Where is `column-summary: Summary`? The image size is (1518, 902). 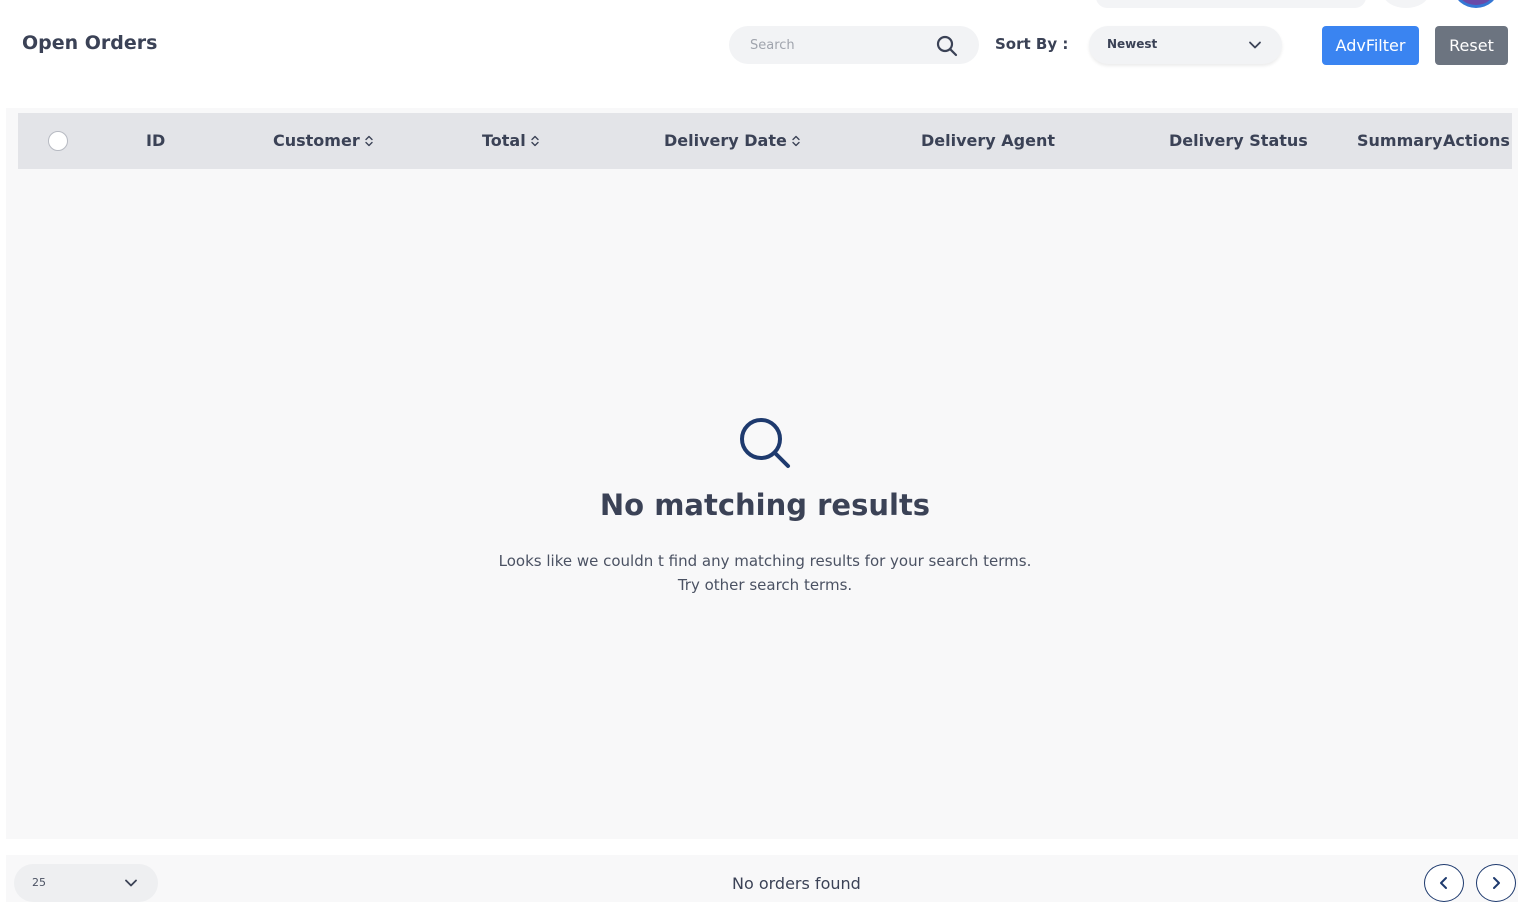
column-summary: Summary is located at coordinates (1400, 140).